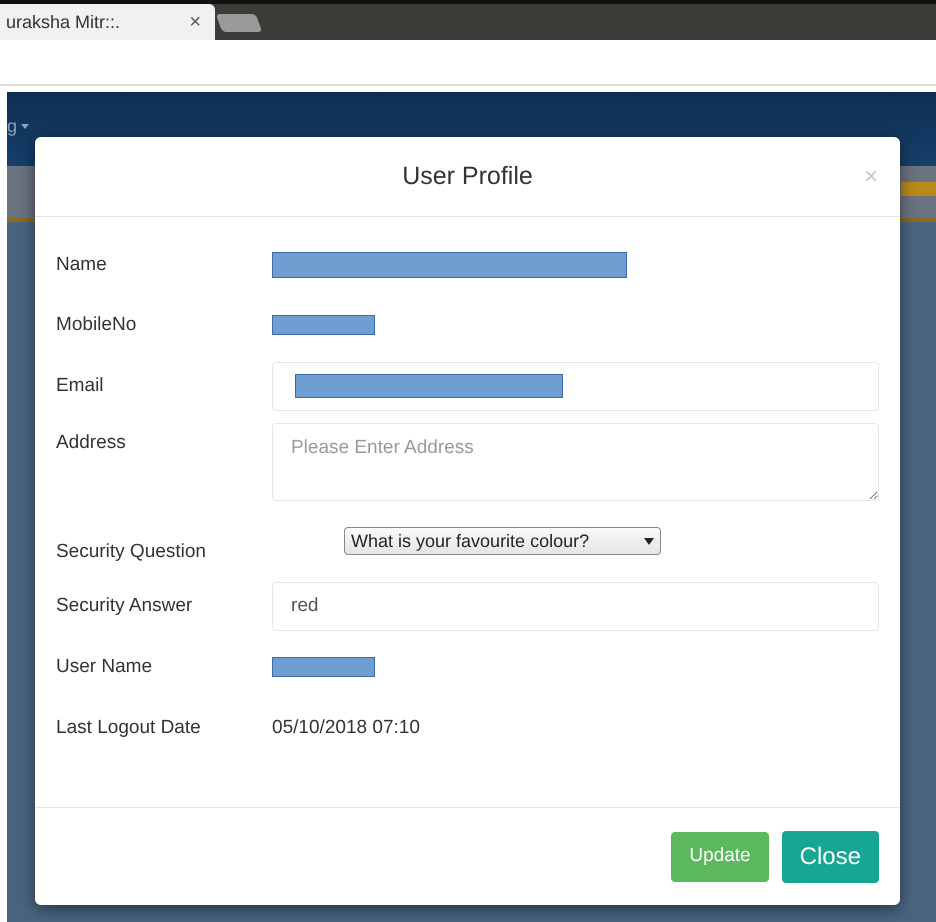  I want to click on dropdown-arrow-icon, so click(649, 541).